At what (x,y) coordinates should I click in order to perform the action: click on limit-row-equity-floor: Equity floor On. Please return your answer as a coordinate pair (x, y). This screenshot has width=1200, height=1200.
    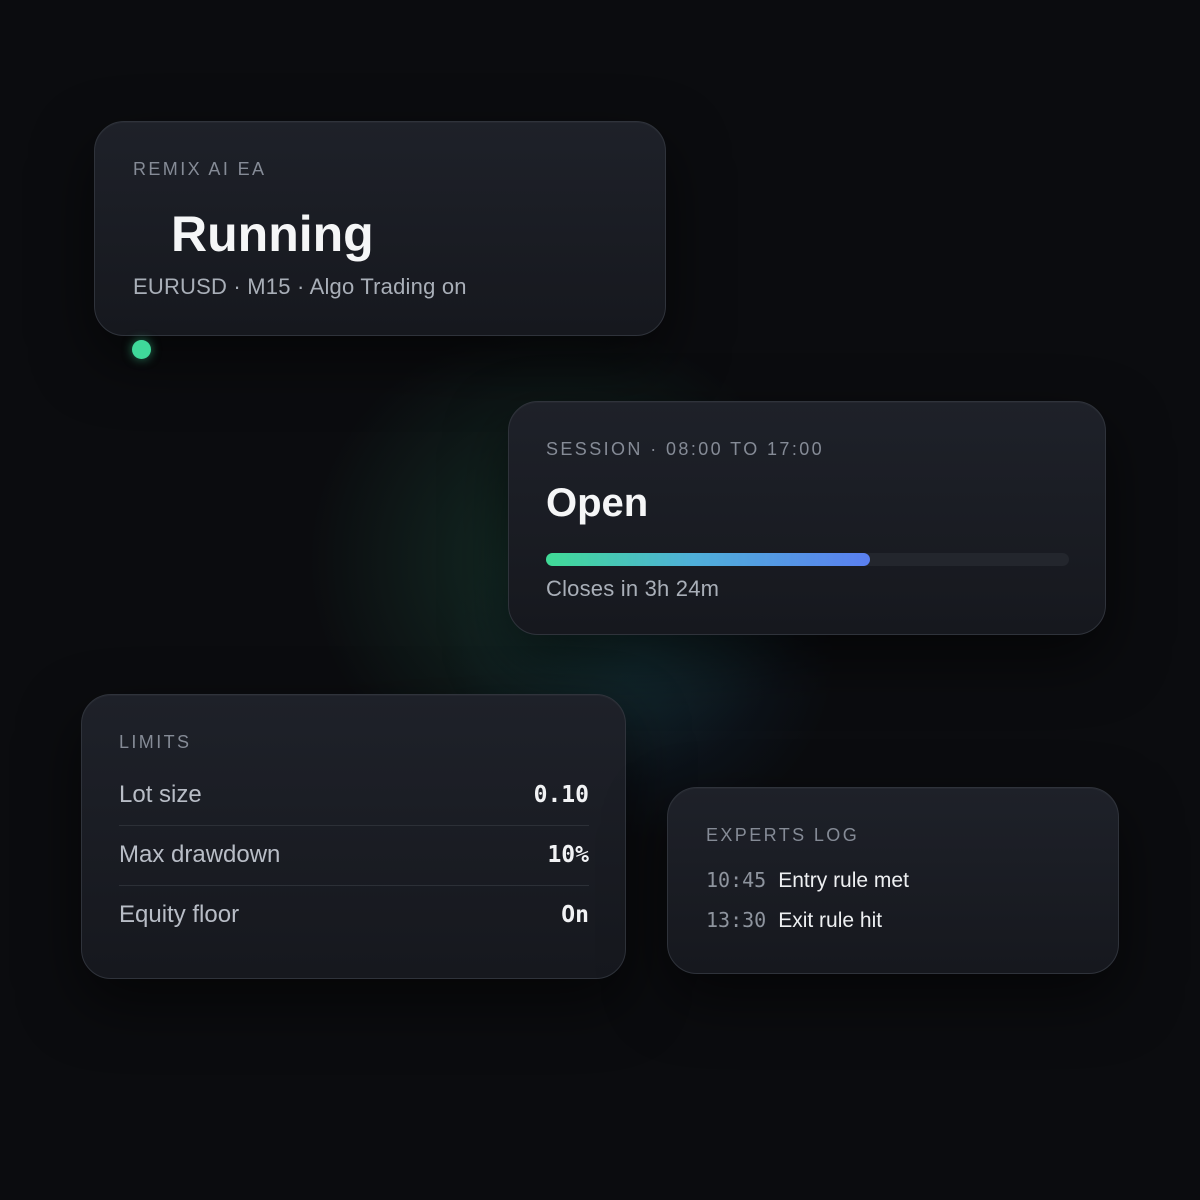
    Looking at the image, I should click on (354, 915).